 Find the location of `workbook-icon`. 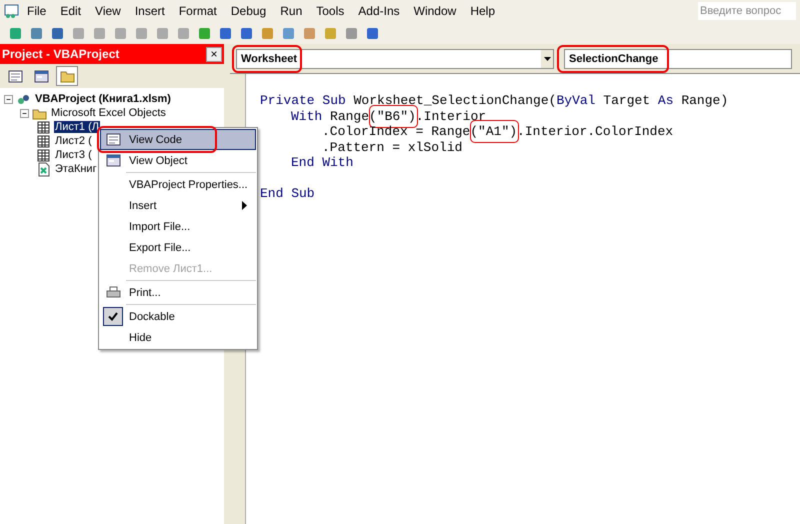

workbook-icon is located at coordinates (43, 169).